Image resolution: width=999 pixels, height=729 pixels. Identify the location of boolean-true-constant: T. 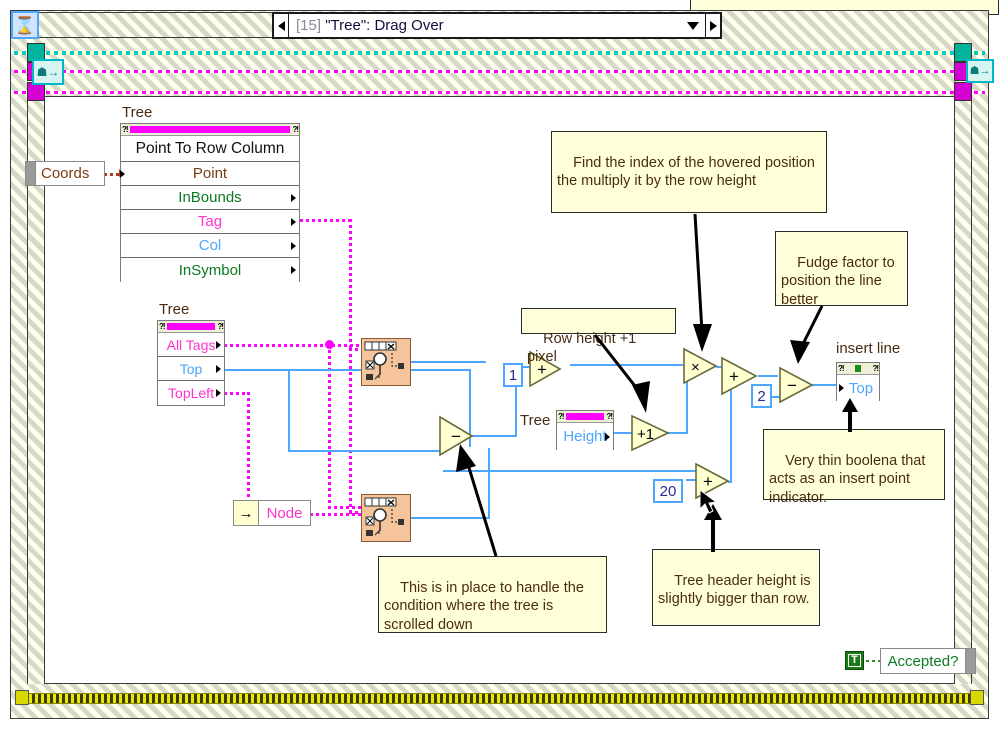
(854, 660).